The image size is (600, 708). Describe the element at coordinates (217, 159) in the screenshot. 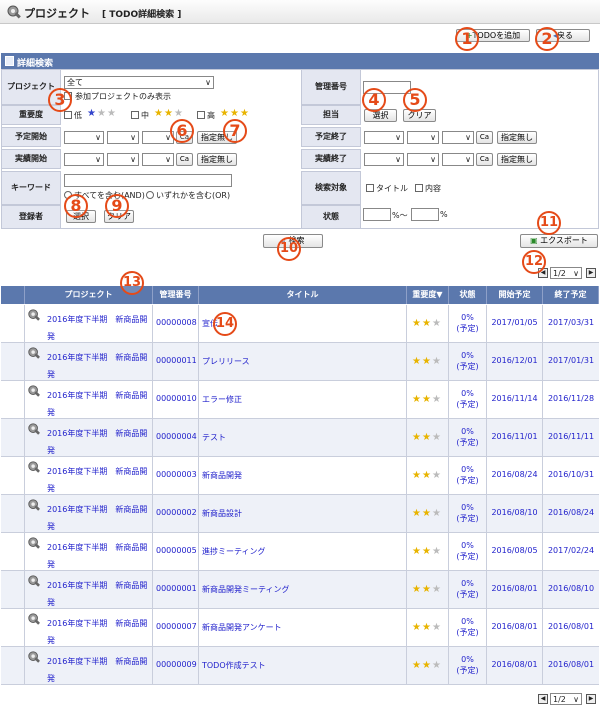

I see `actual-start-unset-button: 指定無し` at that location.